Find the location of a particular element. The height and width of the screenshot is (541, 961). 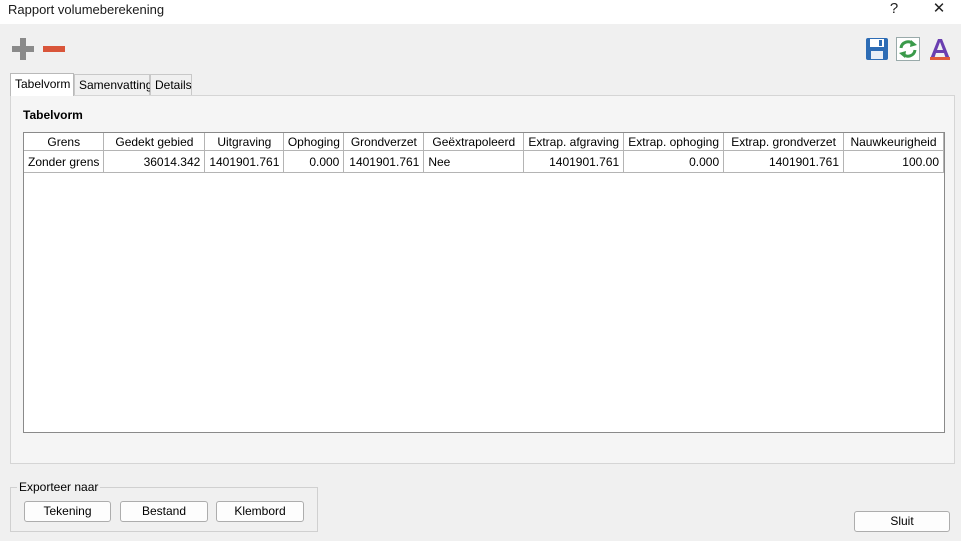

panel-title: Tabelvorm is located at coordinates (53, 115).